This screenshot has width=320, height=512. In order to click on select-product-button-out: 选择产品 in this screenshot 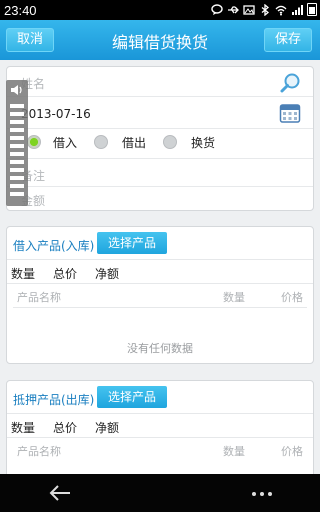, I will do `click(132, 397)`.